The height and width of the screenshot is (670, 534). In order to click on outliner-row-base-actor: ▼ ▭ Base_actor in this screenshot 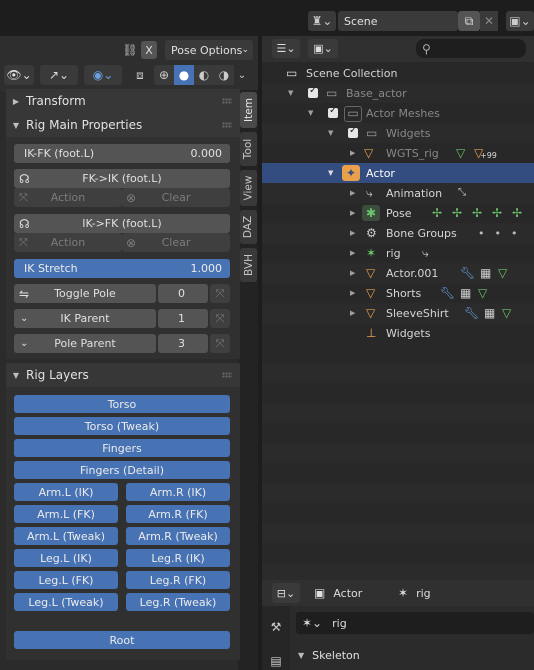, I will do `click(398, 93)`.